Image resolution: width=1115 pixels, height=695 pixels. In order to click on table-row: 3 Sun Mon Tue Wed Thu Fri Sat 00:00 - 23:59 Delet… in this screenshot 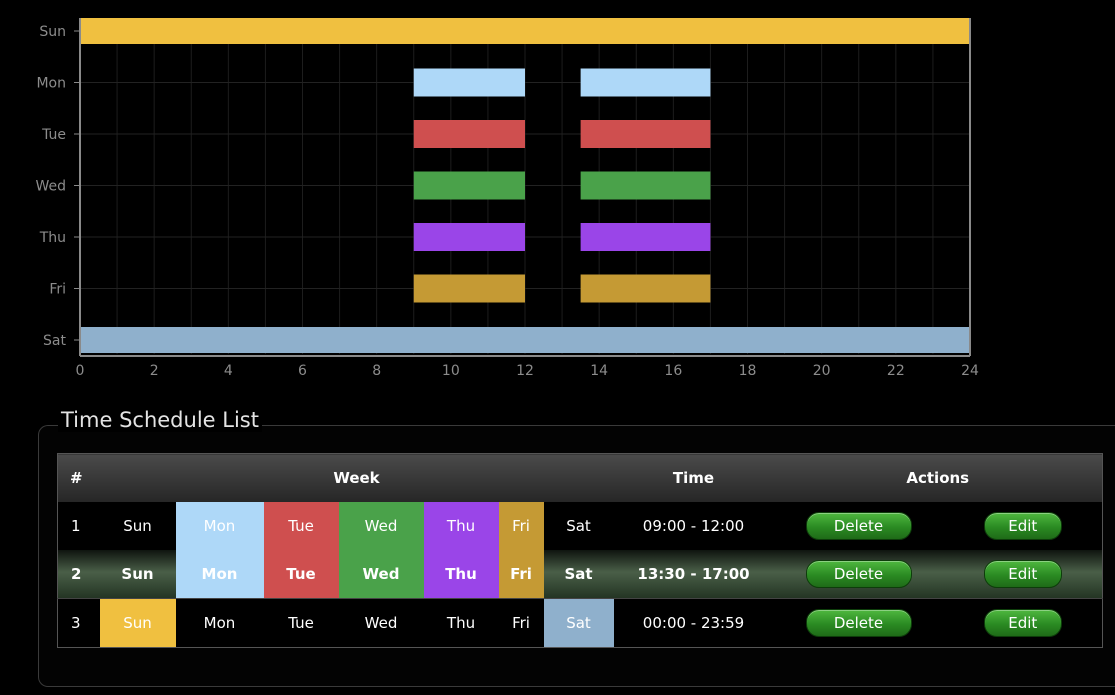, I will do `click(580, 623)`.